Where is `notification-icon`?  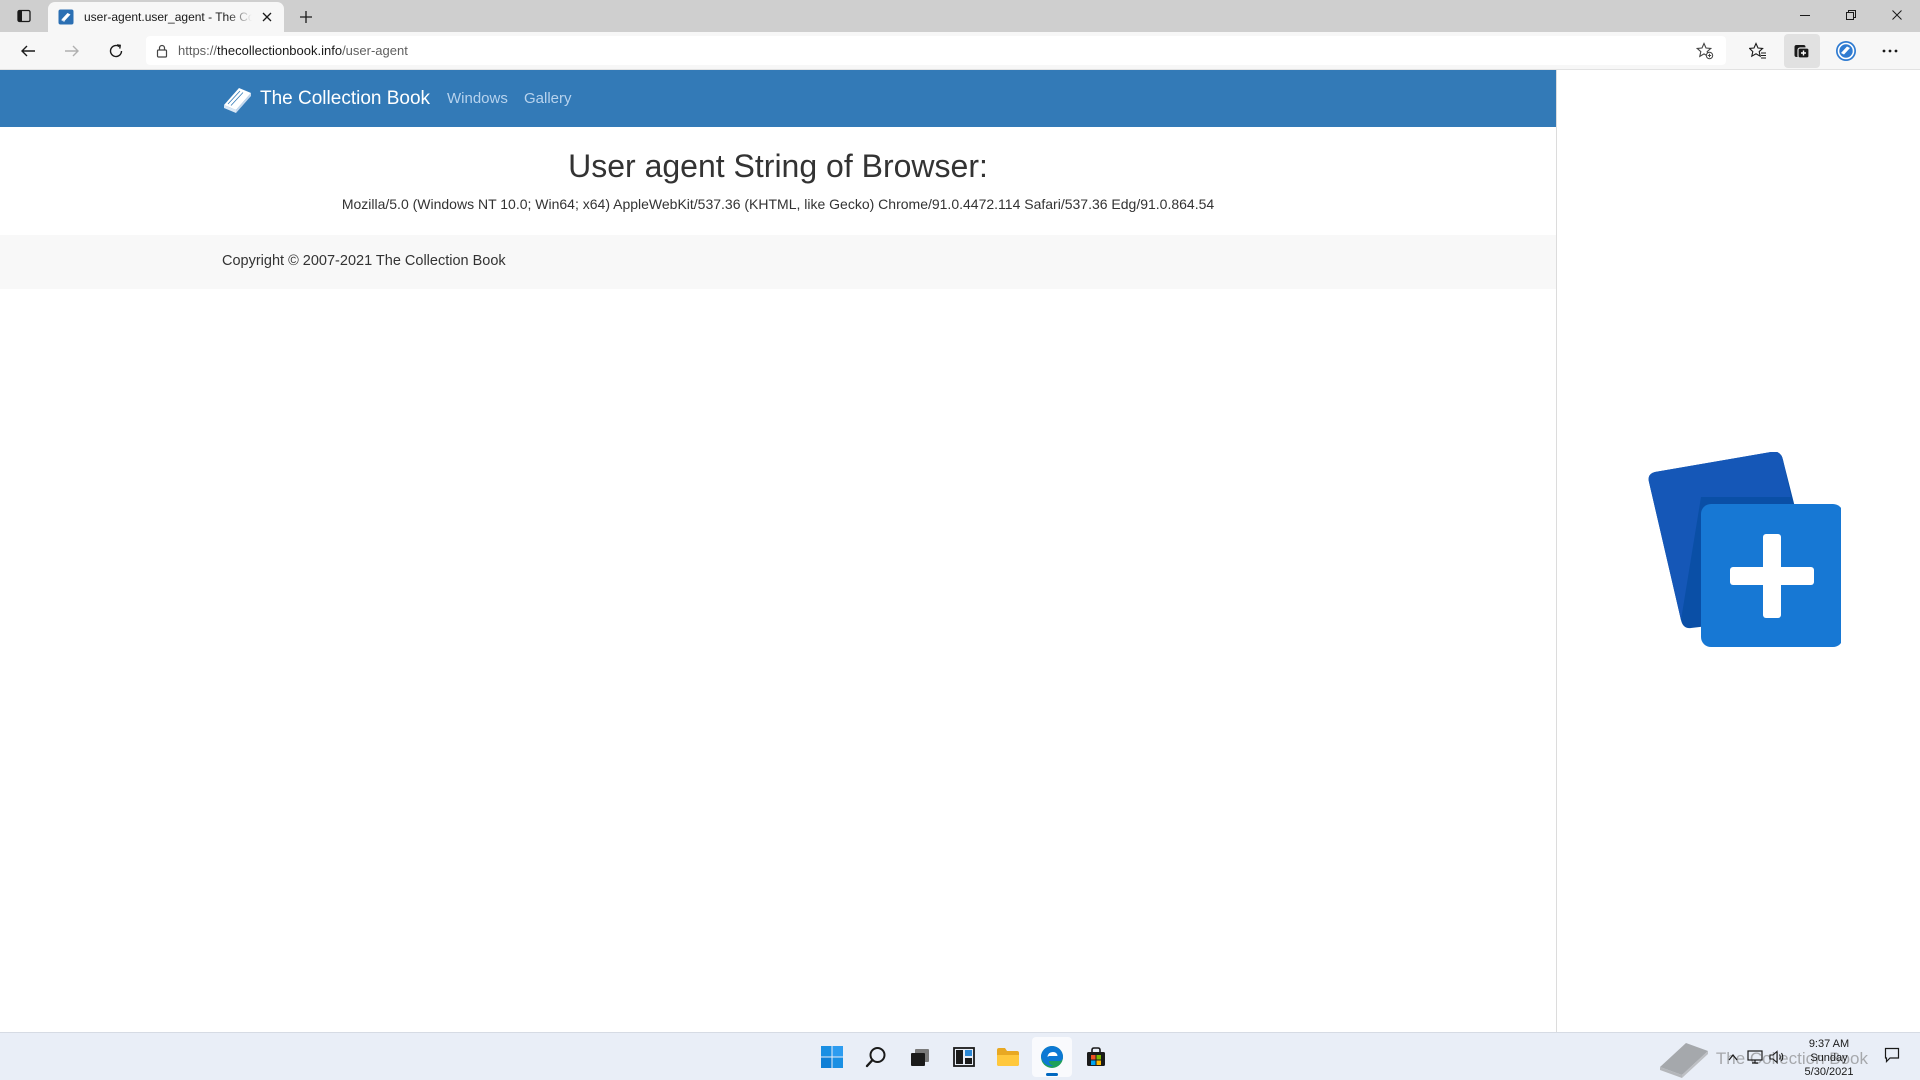 notification-icon is located at coordinates (1892, 1055).